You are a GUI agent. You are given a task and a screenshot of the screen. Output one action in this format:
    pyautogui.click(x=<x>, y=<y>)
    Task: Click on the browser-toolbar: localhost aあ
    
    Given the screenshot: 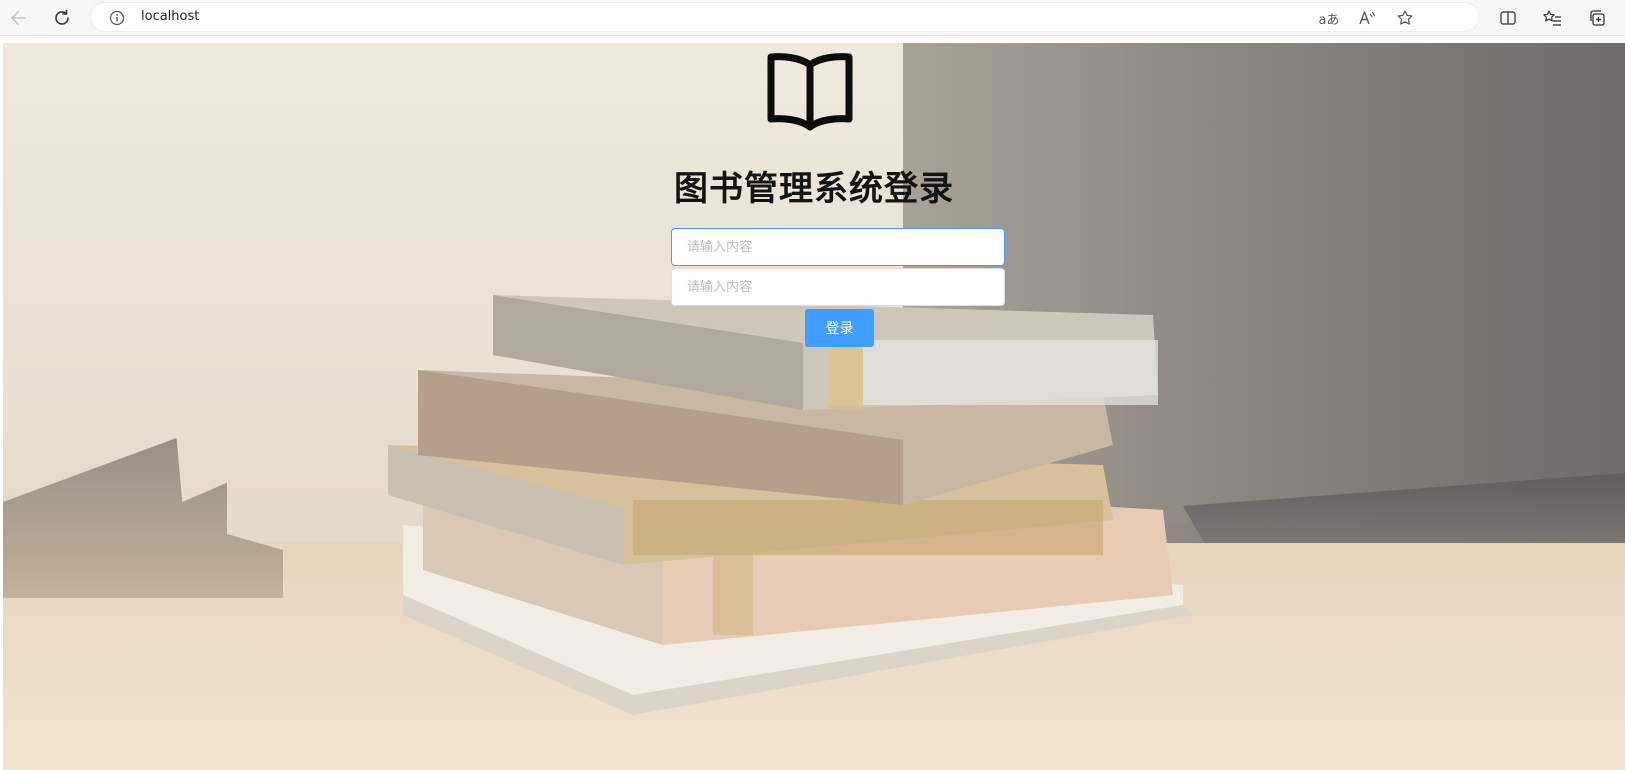 What is the action you would take?
    pyautogui.click(x=812, y=18)
    